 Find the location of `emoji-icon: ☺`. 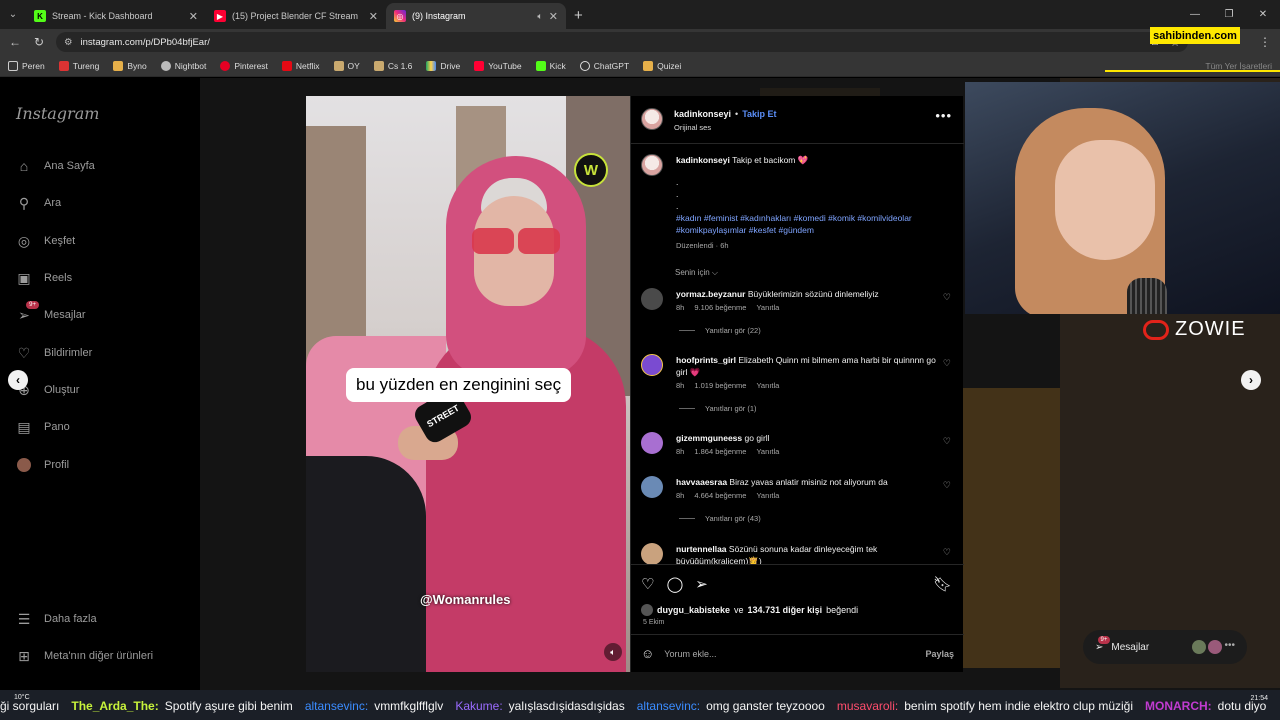

emoji-icon: ☺ is located at coordinates (647, 653).